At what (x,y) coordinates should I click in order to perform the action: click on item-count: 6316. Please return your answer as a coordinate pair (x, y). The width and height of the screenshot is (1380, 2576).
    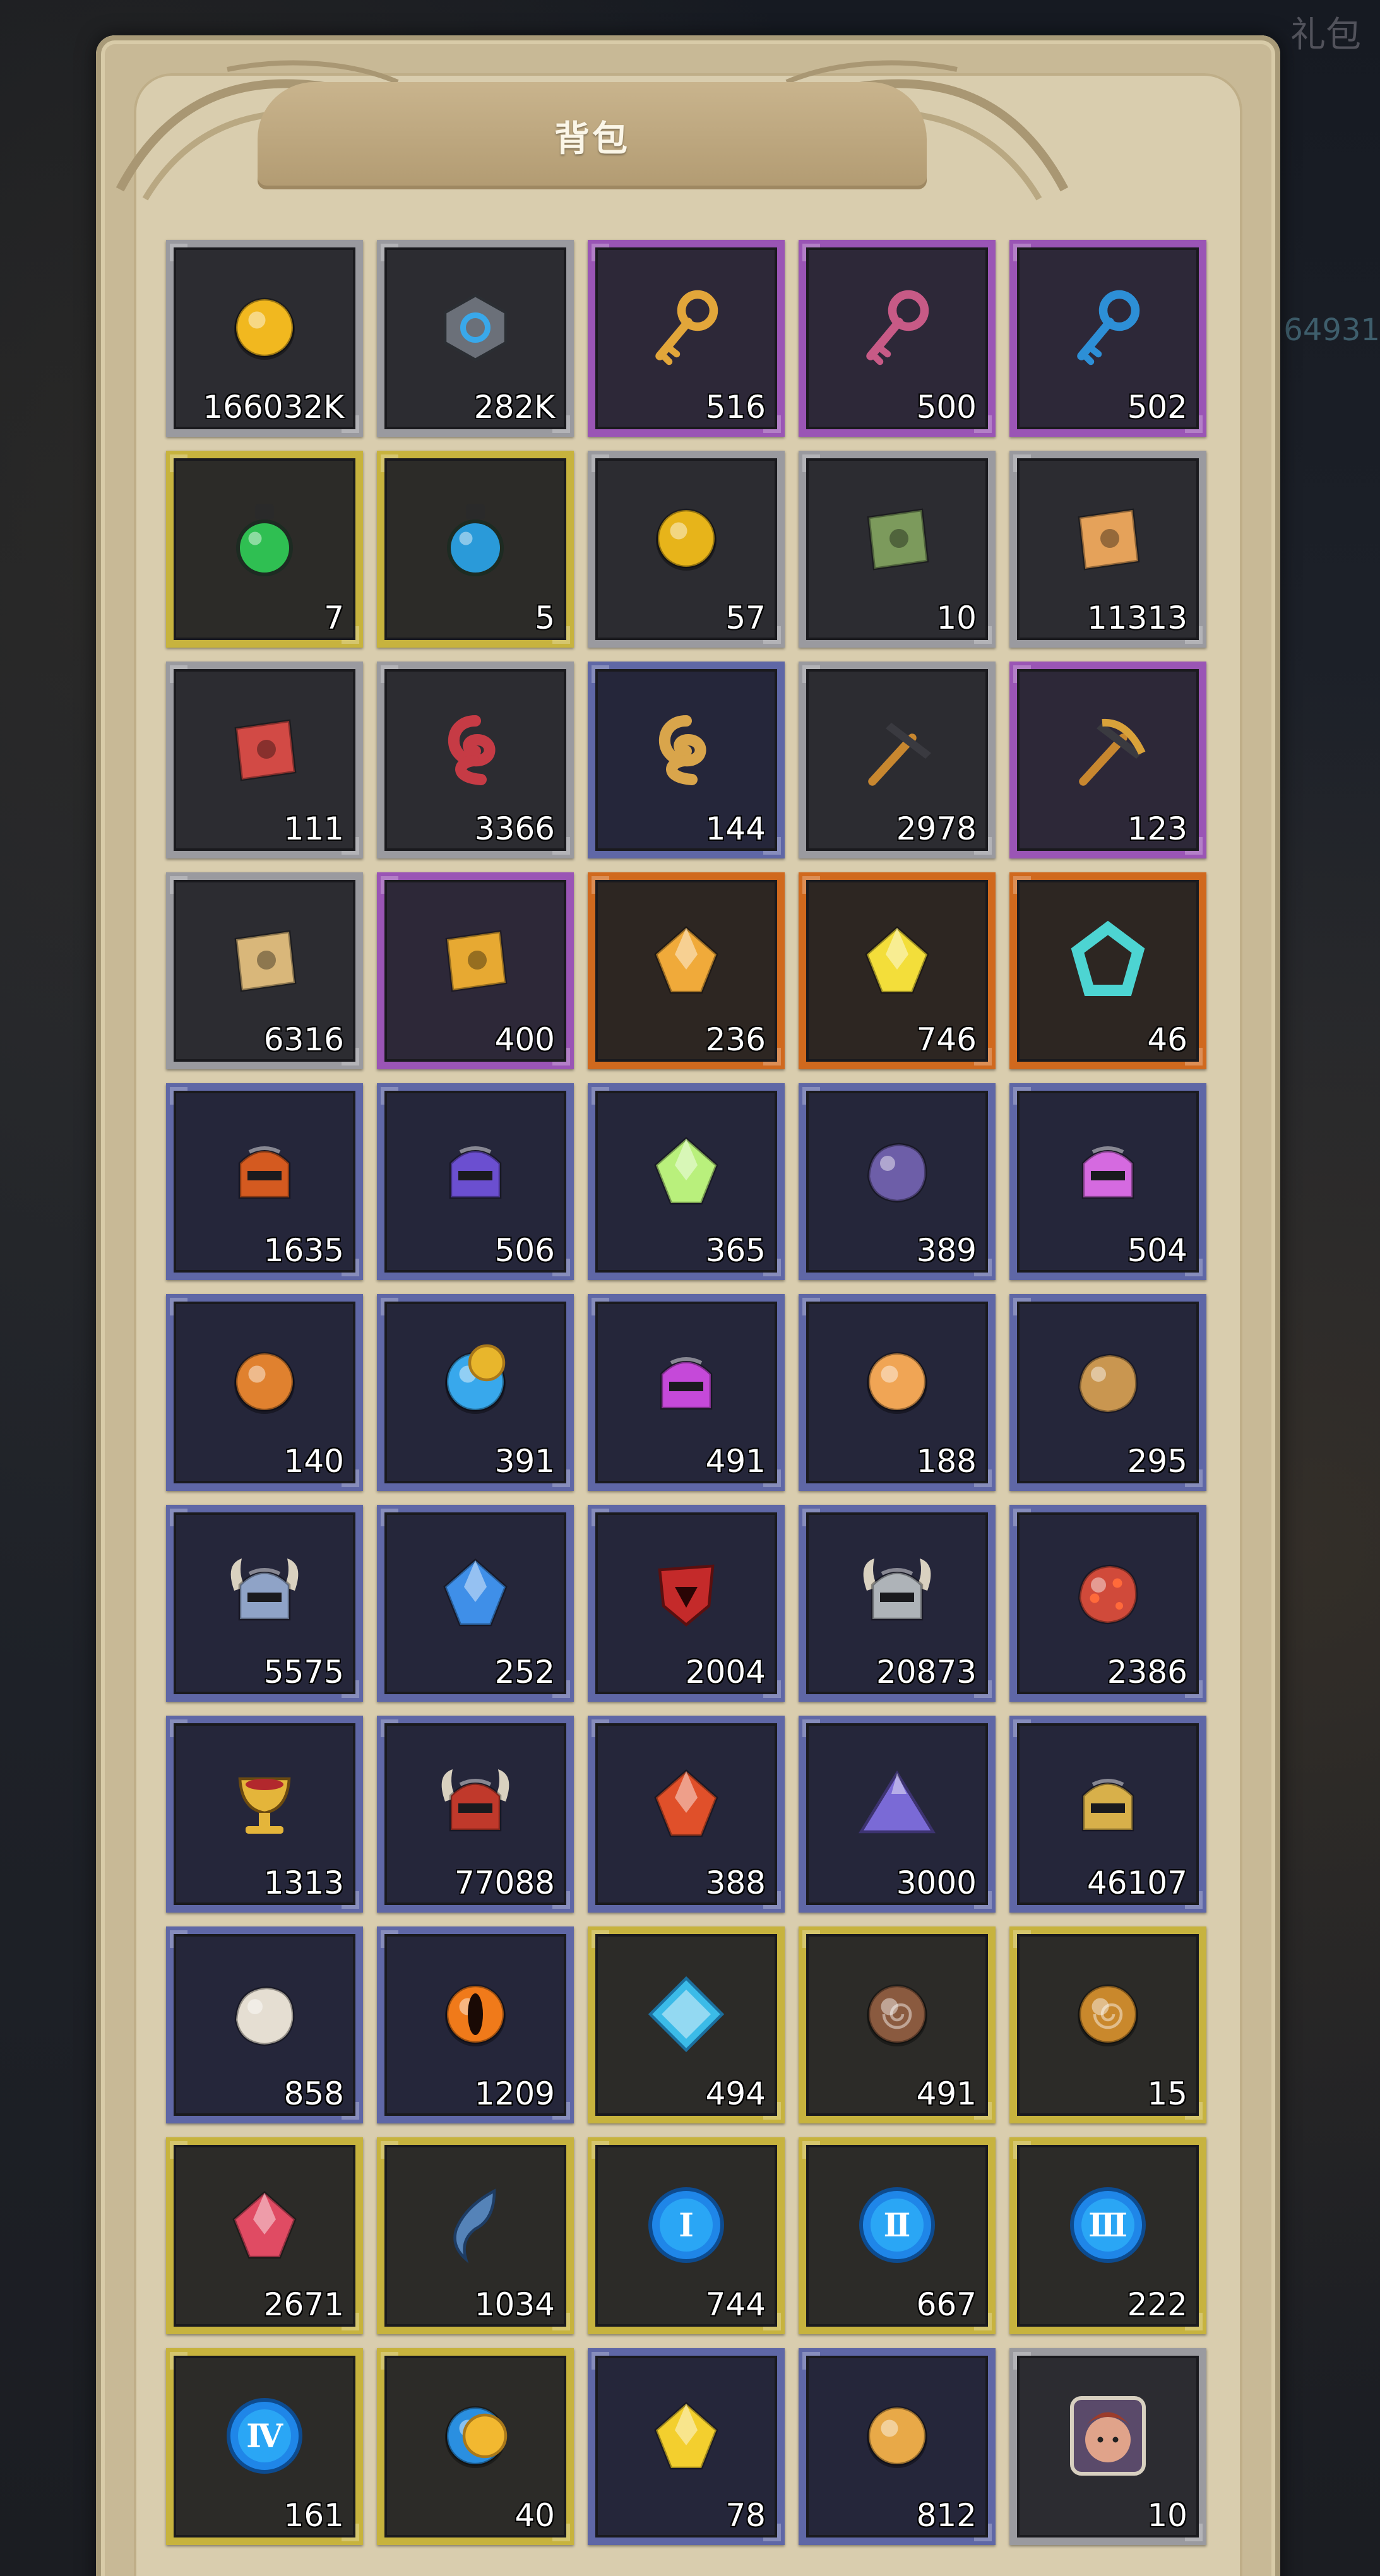
    Looking at the image, I should click on (304, 1040).